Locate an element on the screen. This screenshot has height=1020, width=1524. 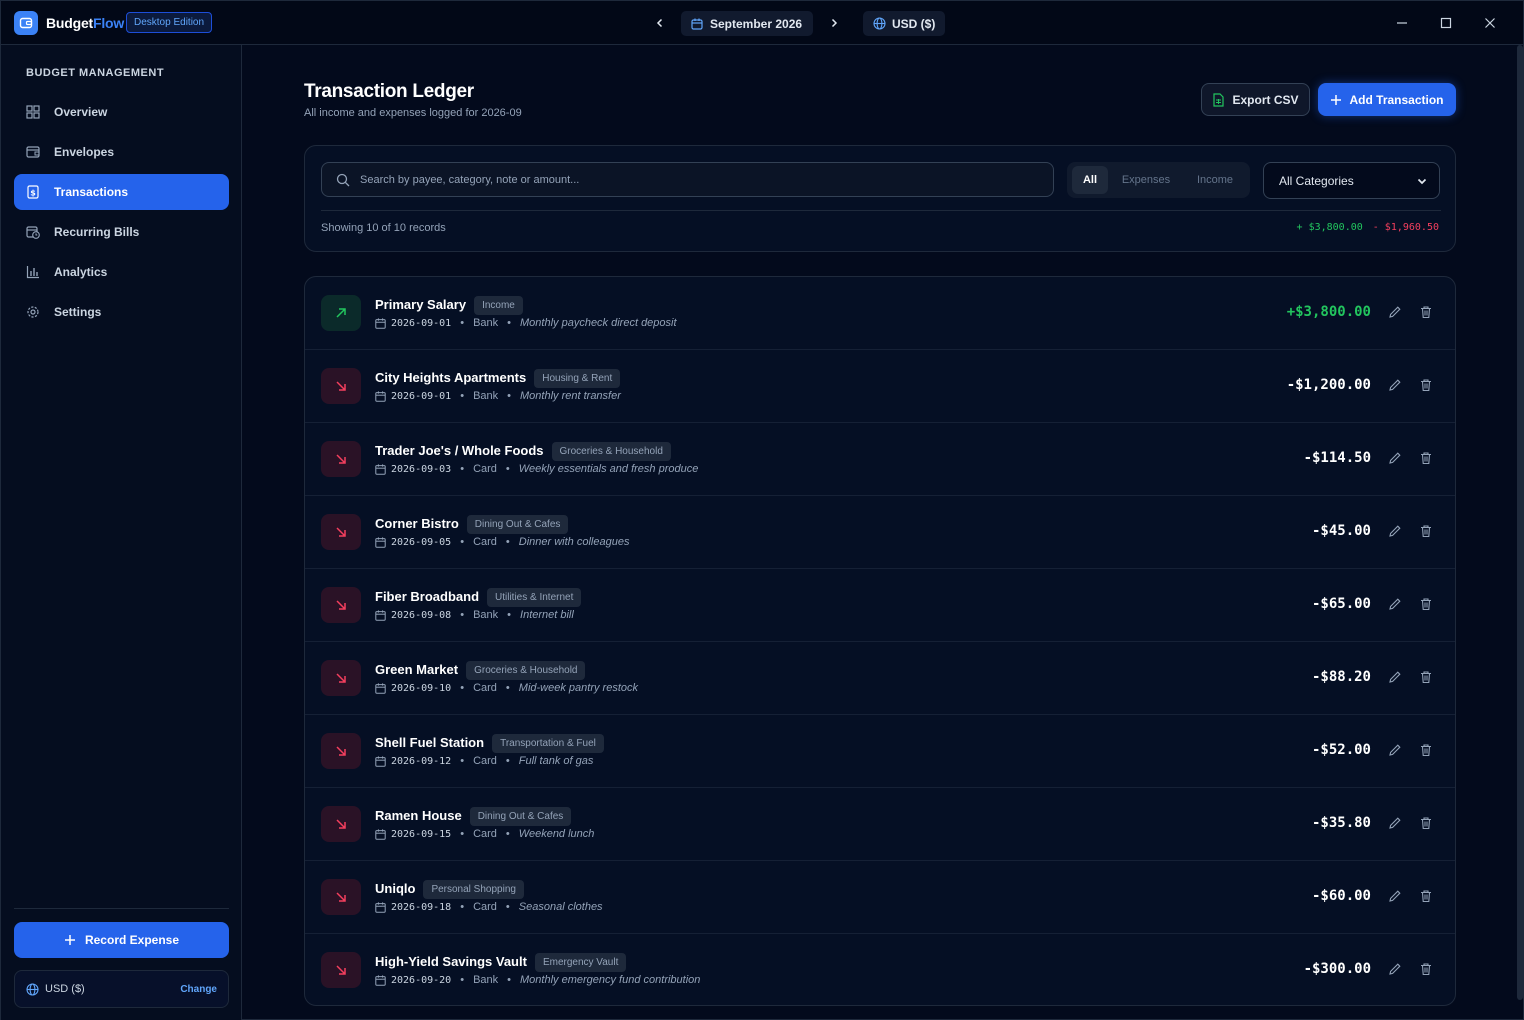
add-transaction-button: Add Transaction is located at coordinates (1387, 99).